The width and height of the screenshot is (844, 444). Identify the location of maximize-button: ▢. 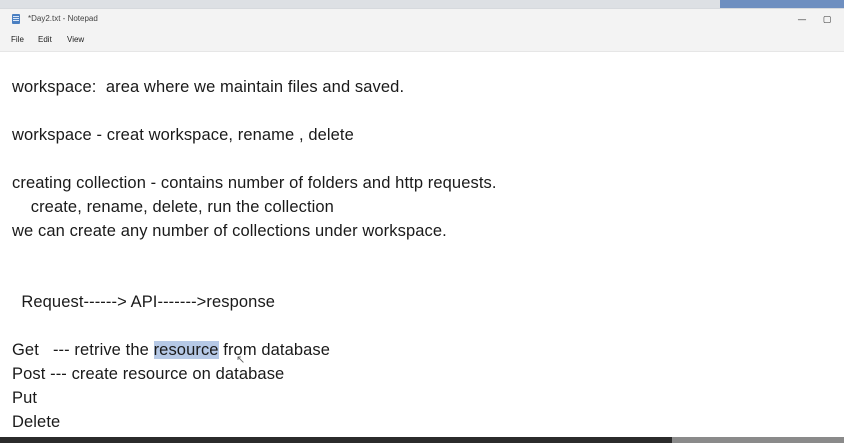
(827, 20).